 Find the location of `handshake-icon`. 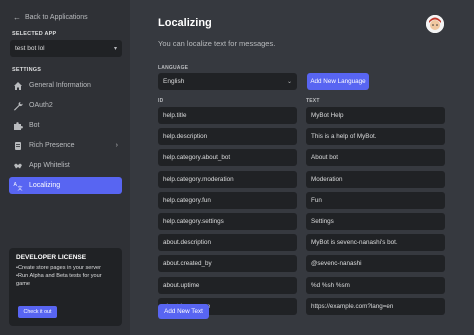

handshake-icon is located at coordinates (18, 166).